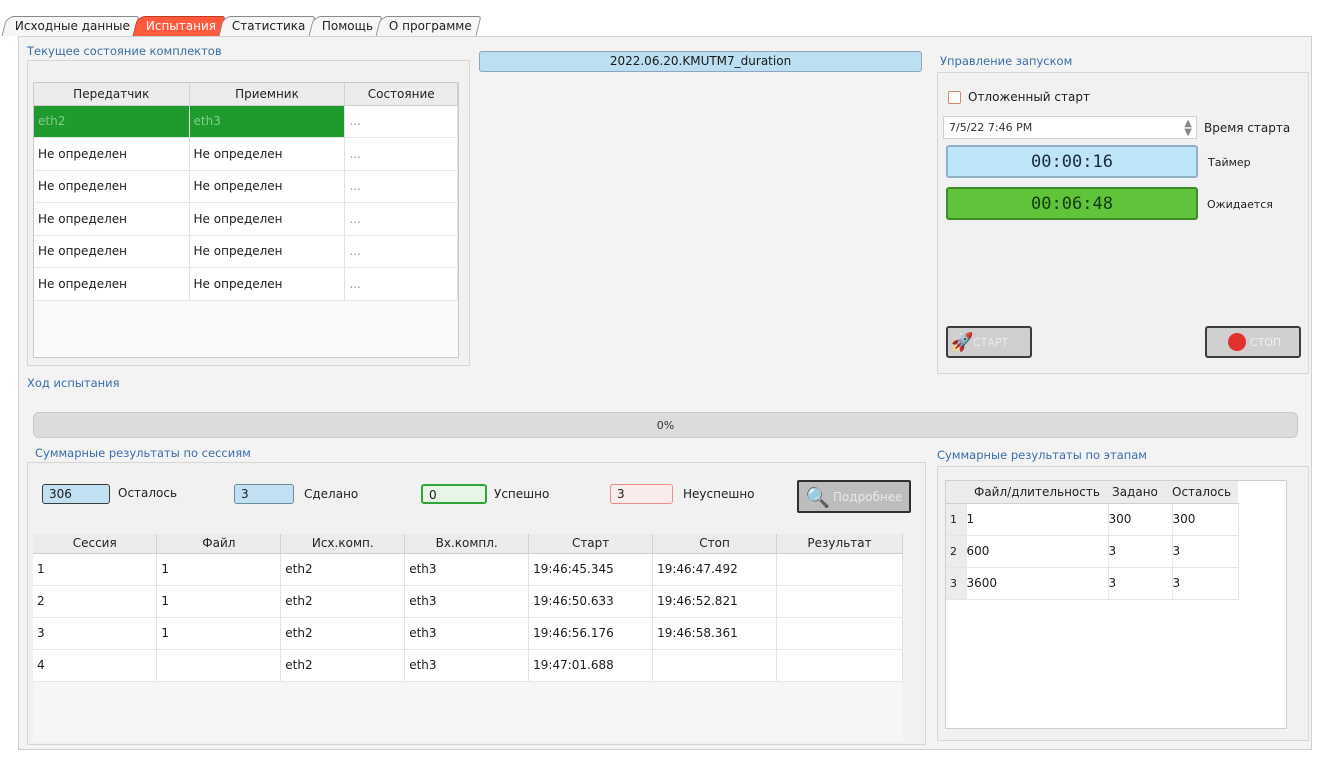  I want to click on start-time-input: 7/5/22 7:46 PM ▲ ▼, so click(1070, 127).